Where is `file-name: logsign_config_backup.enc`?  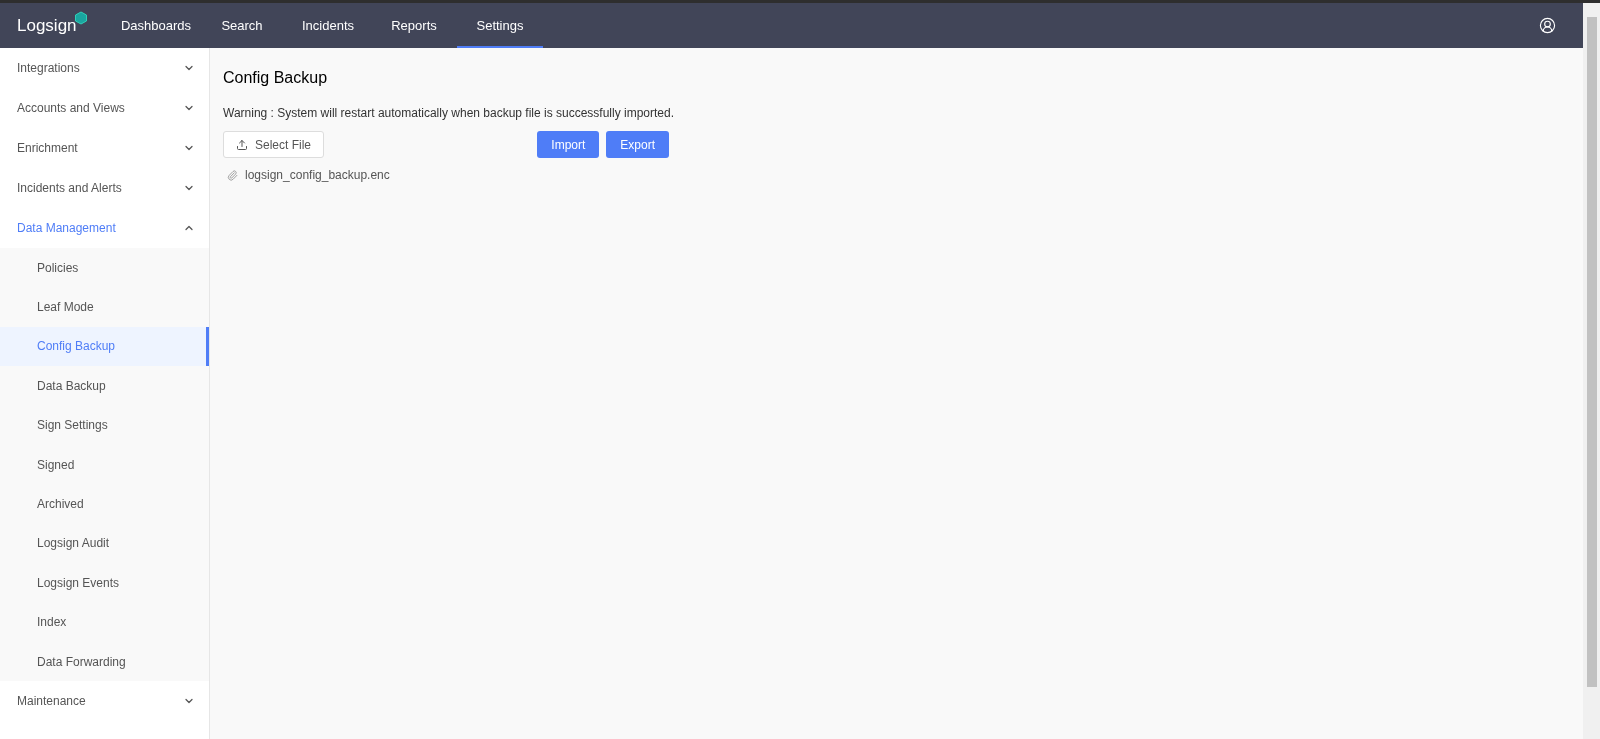 file-name: logsign_config_backup.enc is located at coordinates (317, 175).